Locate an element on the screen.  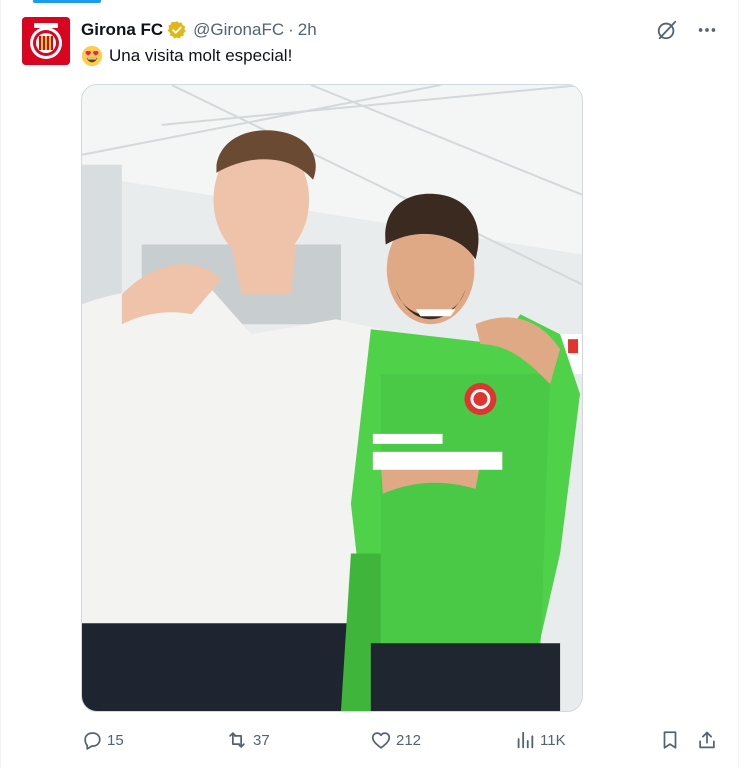
verified-badge-icon is located at coordinates (177, 30).